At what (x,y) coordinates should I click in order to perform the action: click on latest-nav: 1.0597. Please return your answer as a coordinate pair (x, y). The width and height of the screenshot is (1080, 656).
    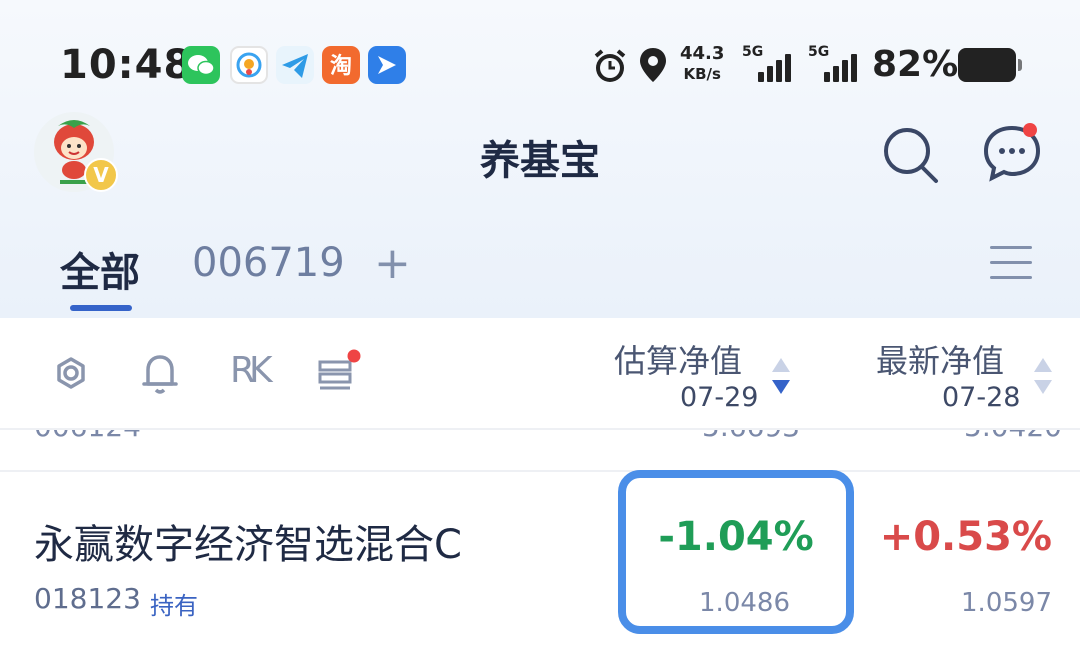
    Looking at the image, I should click on (1006, 603).